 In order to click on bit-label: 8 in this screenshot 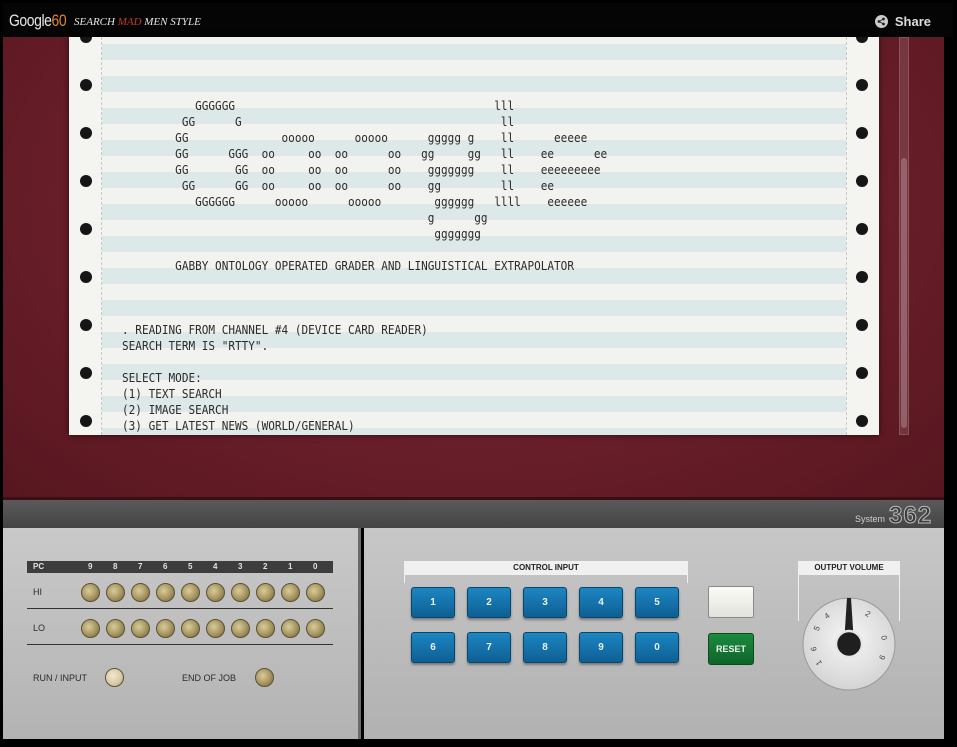, I will do `click(115, 566)`.